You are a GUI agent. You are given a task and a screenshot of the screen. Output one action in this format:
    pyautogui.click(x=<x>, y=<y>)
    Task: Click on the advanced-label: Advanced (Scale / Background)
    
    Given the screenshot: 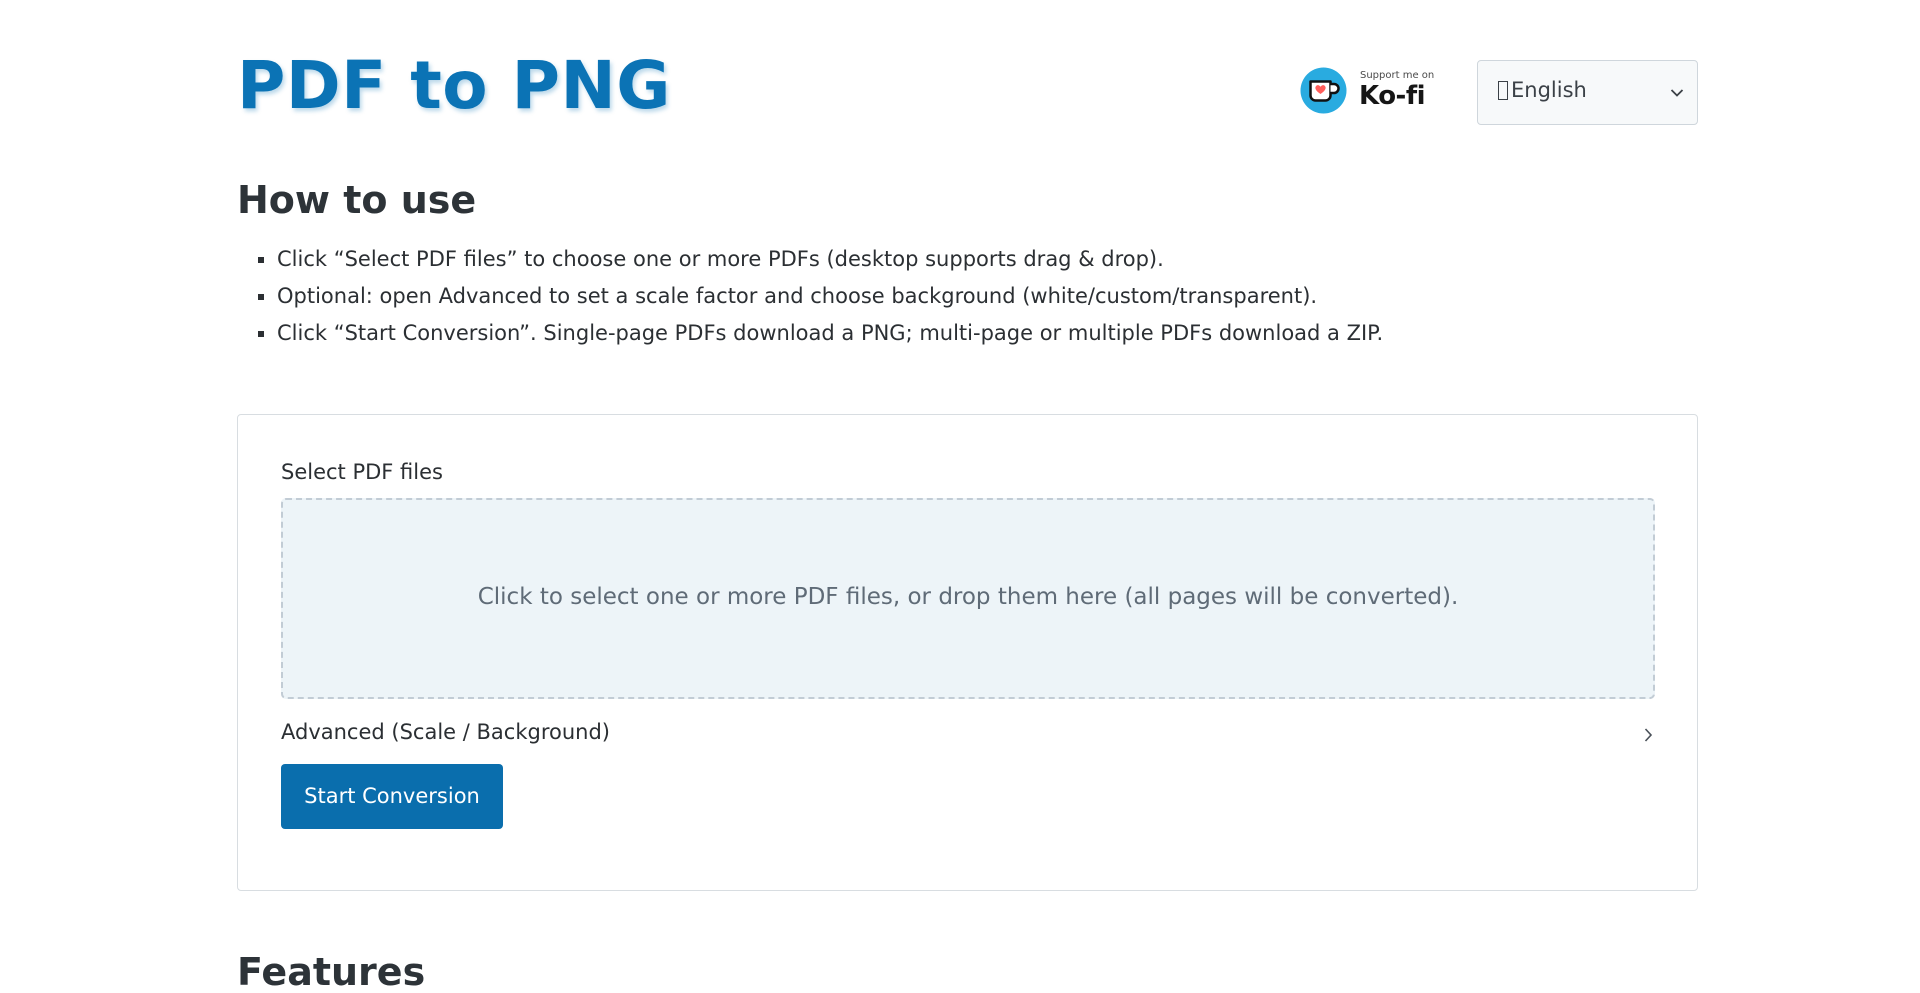 What is the action you would take?
    pyautogui.click(x=445, y=732)
    